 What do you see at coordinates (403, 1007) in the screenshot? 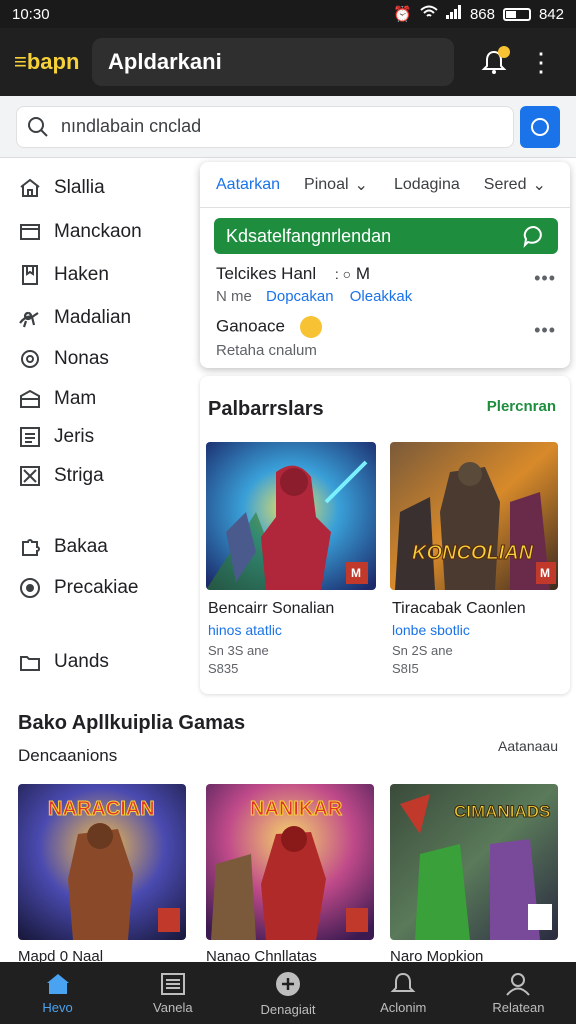
I see `nav-label: Aclonim` at bounding box center [403, 1007].